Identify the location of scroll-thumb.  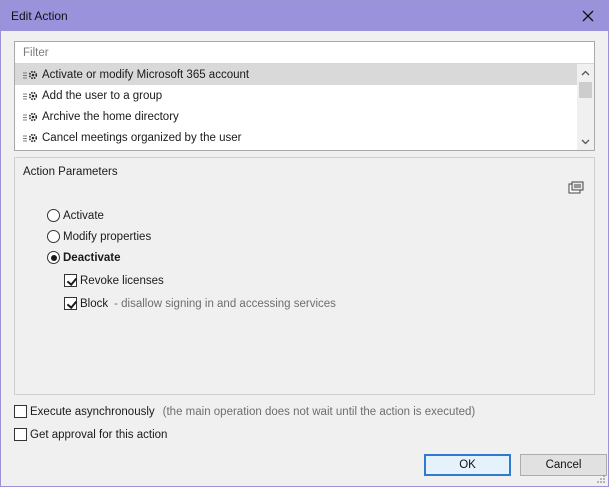
(585, 90).